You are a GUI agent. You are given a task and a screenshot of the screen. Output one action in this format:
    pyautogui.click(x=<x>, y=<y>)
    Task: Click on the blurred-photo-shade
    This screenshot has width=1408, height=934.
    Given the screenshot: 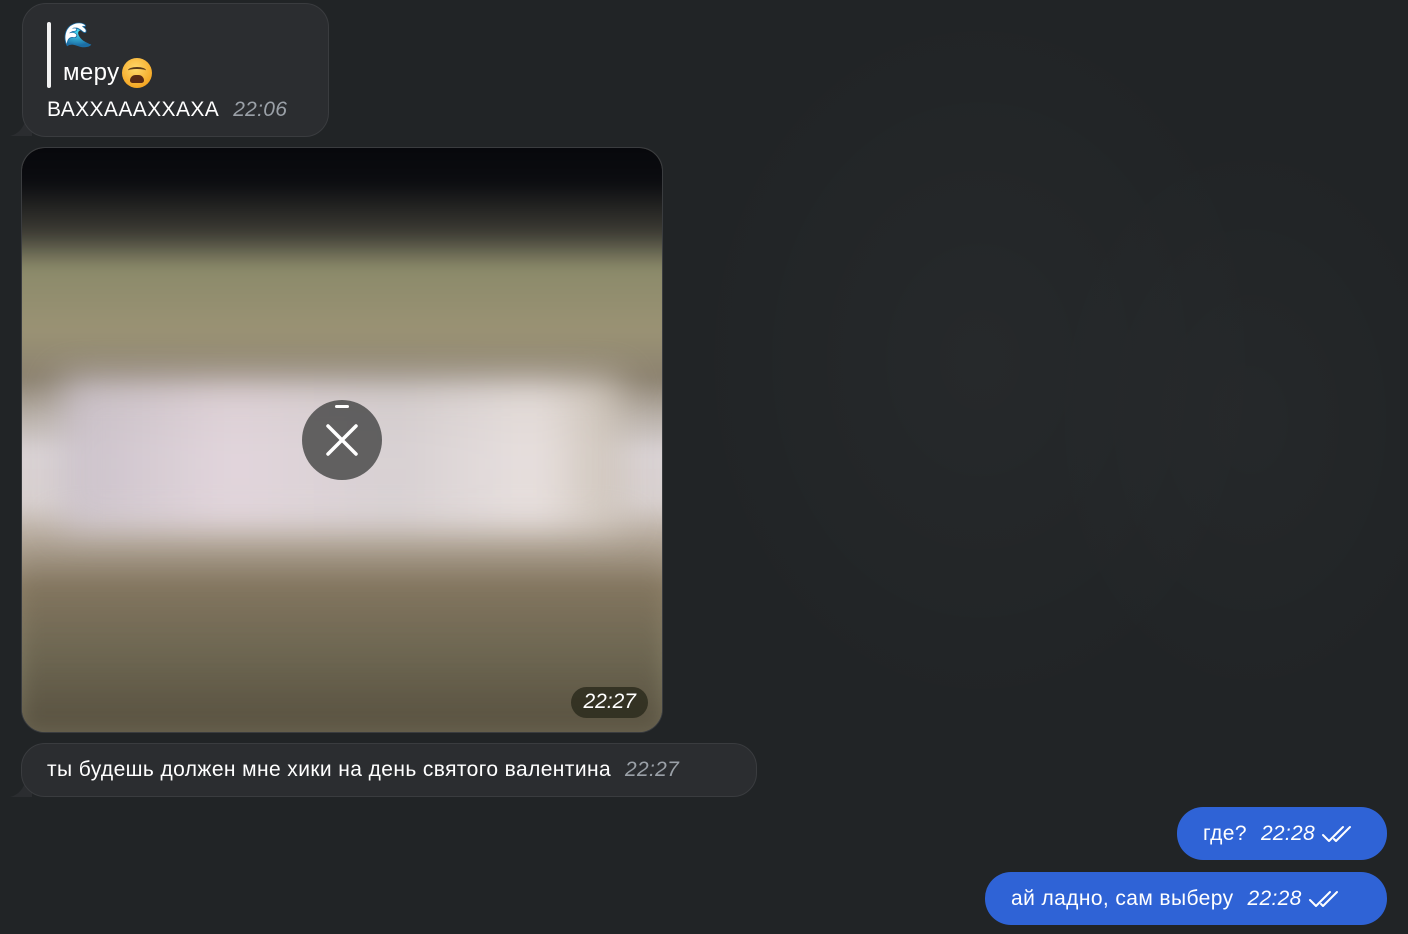 What is the action you would take?
    pyautogui.click(x=342, y=632)
    